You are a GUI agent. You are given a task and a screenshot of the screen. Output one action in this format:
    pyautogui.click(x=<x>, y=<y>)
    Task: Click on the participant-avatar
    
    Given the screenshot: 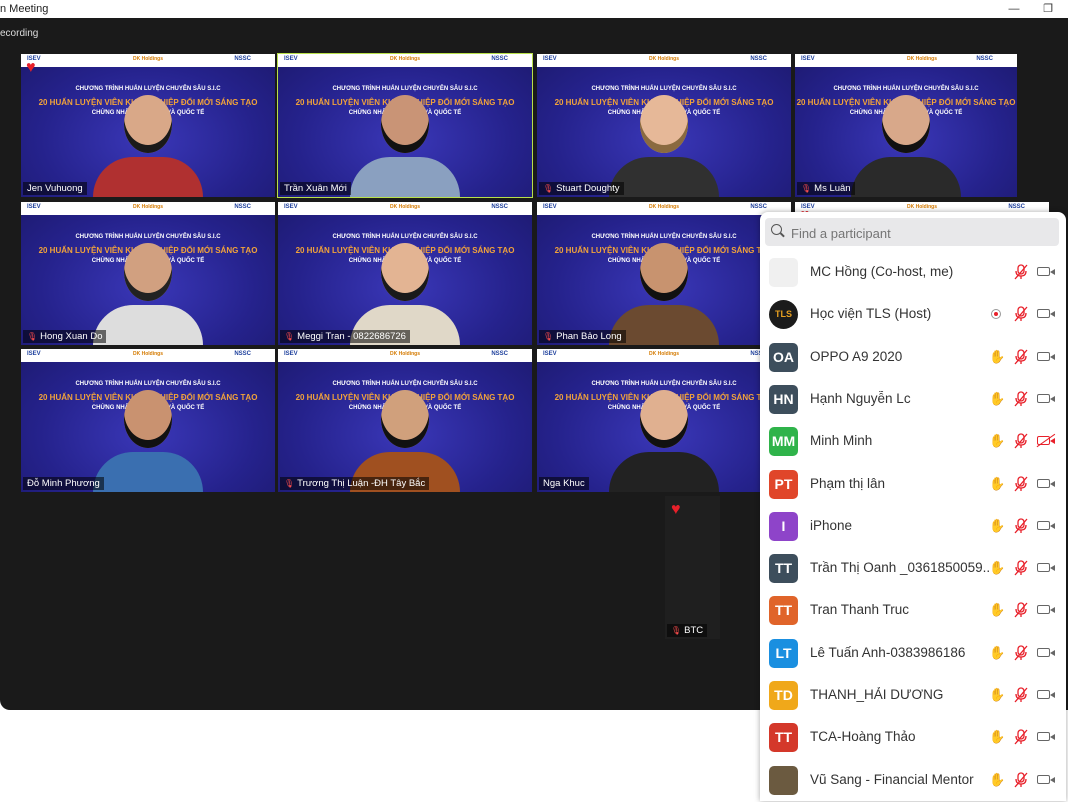 What is the action you would take?
    pyautogui.click(x=783, y=780)
    